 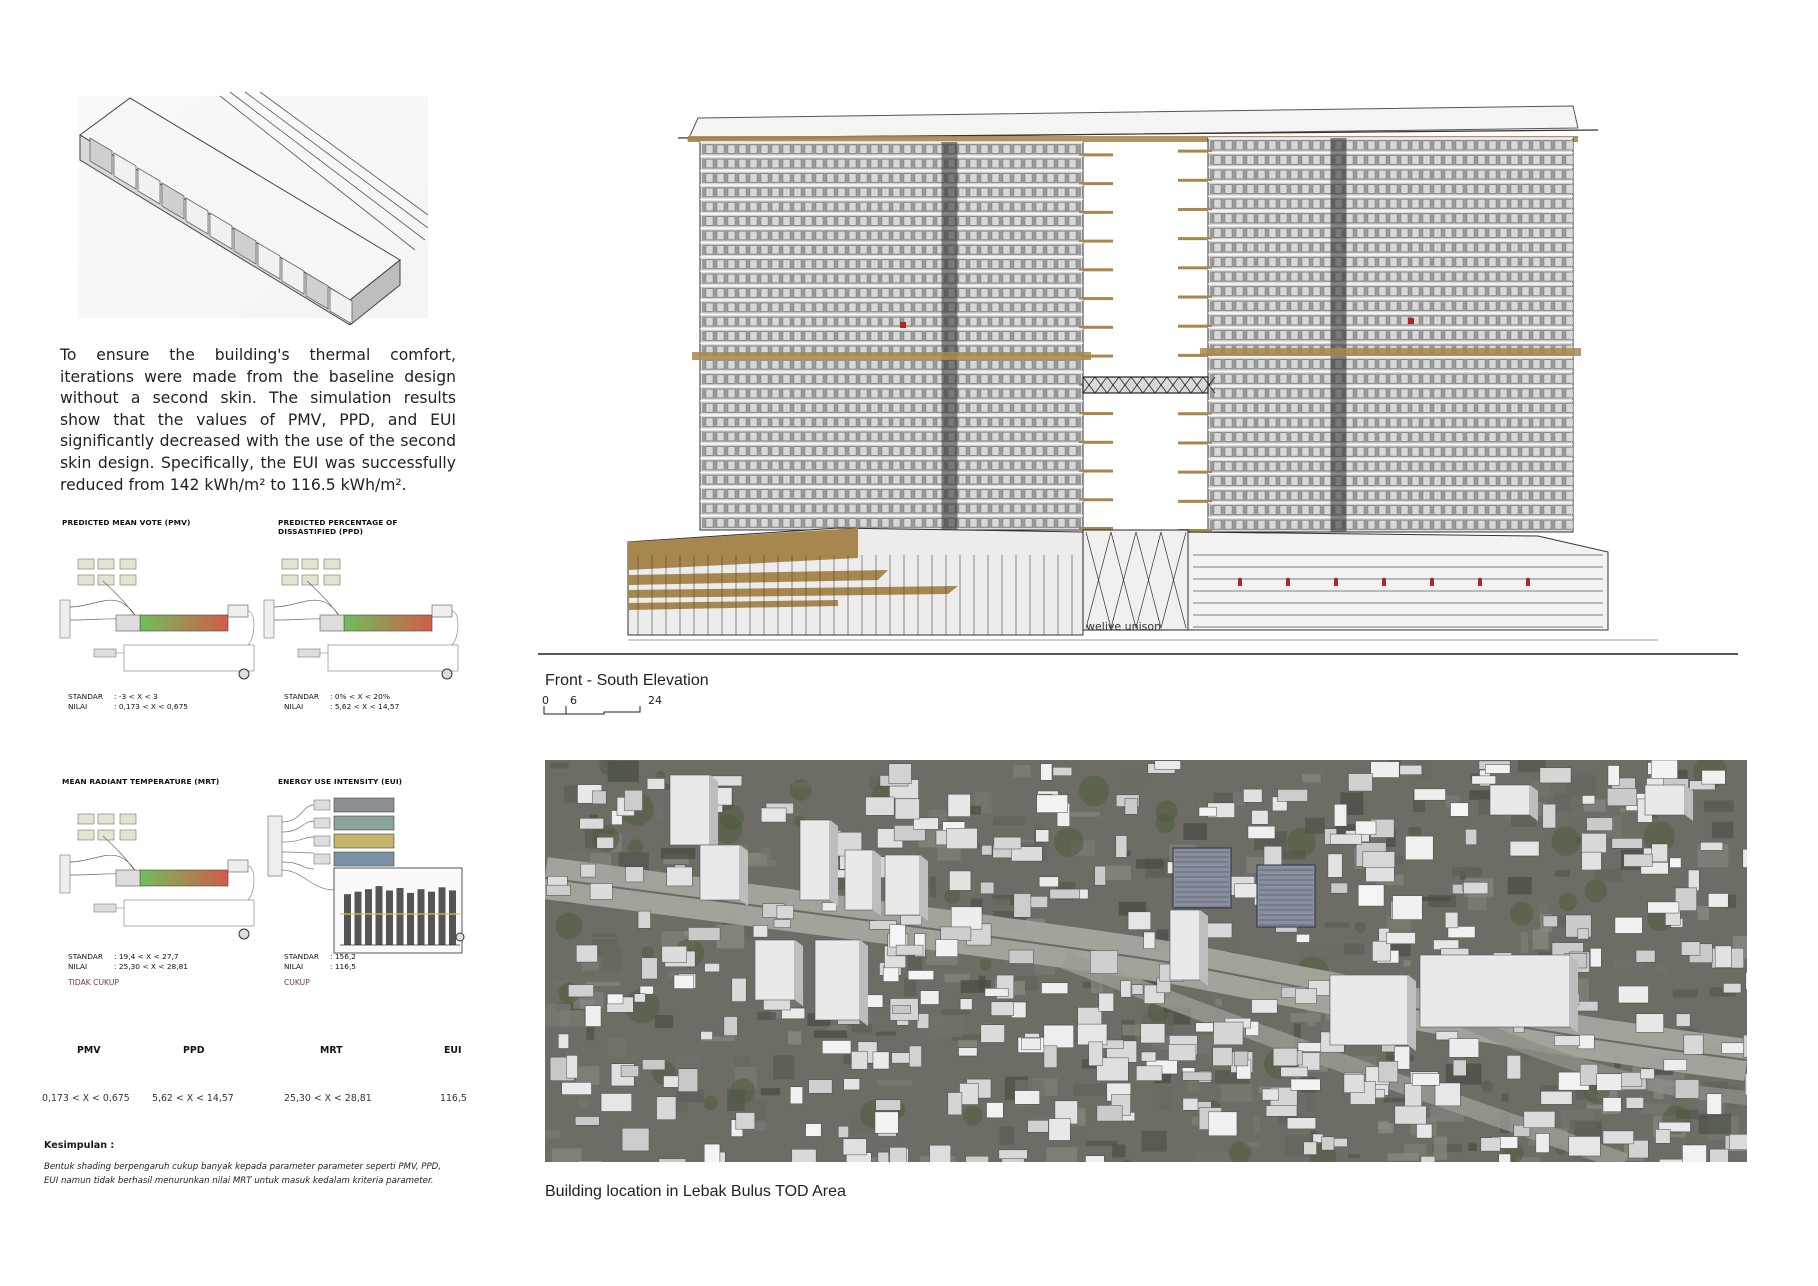 I want to click on svg-text: 6, so click(x=573, y=700).